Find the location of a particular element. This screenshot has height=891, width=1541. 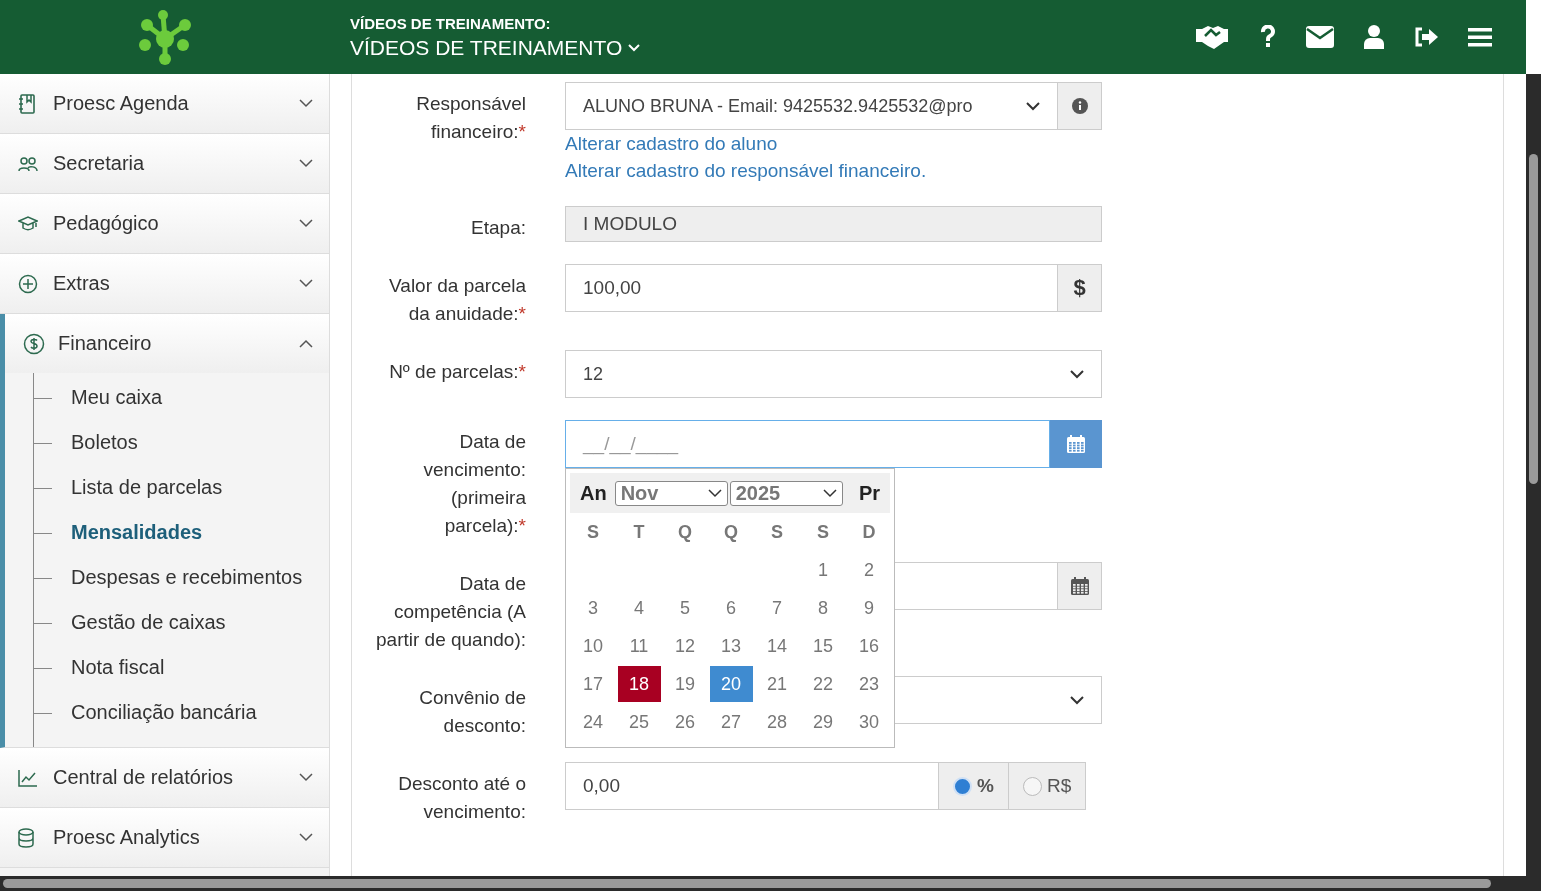

book-icon is located at coordinates (27, 103).